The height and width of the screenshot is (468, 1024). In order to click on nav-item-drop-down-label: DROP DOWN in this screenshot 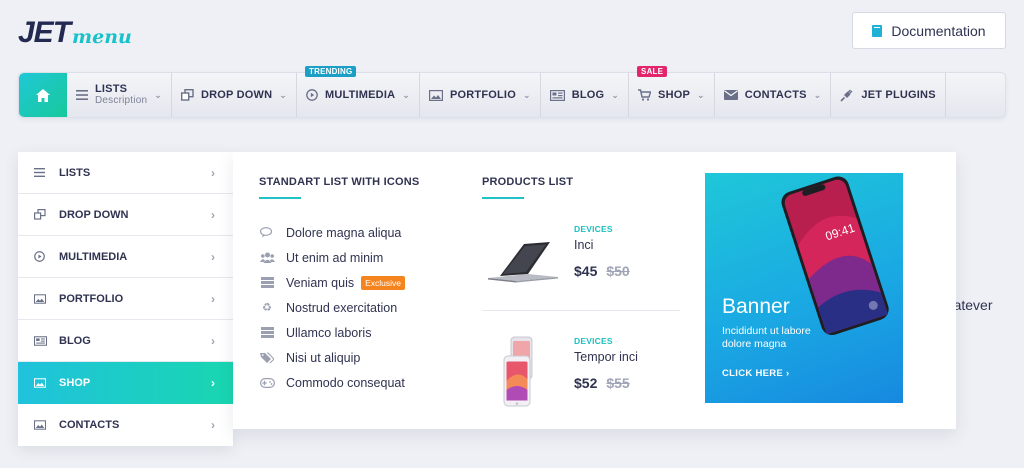, I will do `click(236, 95)`.